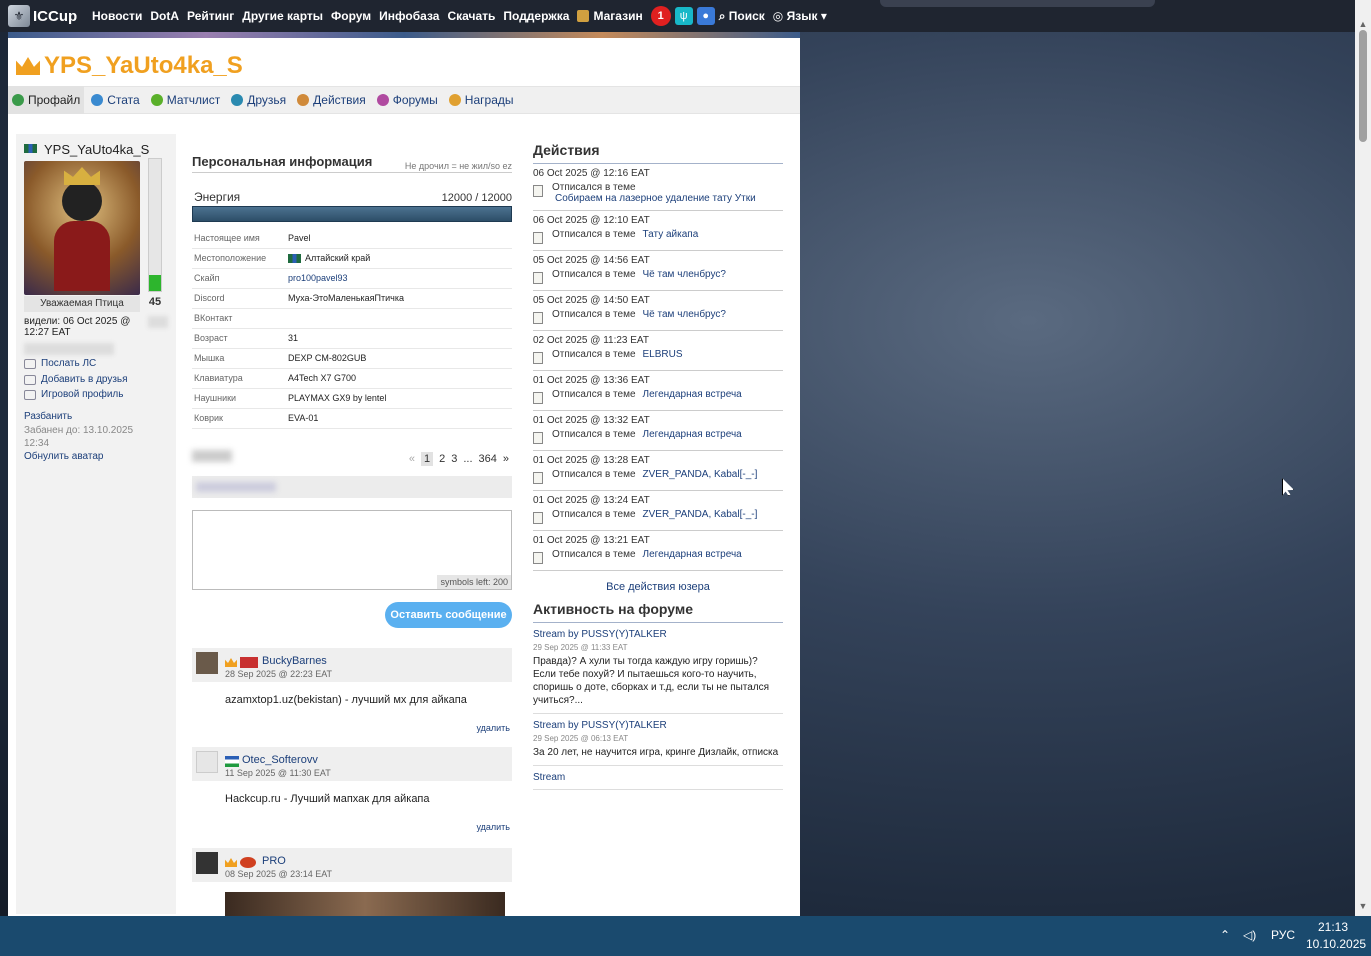 The width and height of the screenshot is (1371, 956). Describe the element at coordinates (407, 100) in the screenshot. I see `tab-forums: Форумы` at that location.